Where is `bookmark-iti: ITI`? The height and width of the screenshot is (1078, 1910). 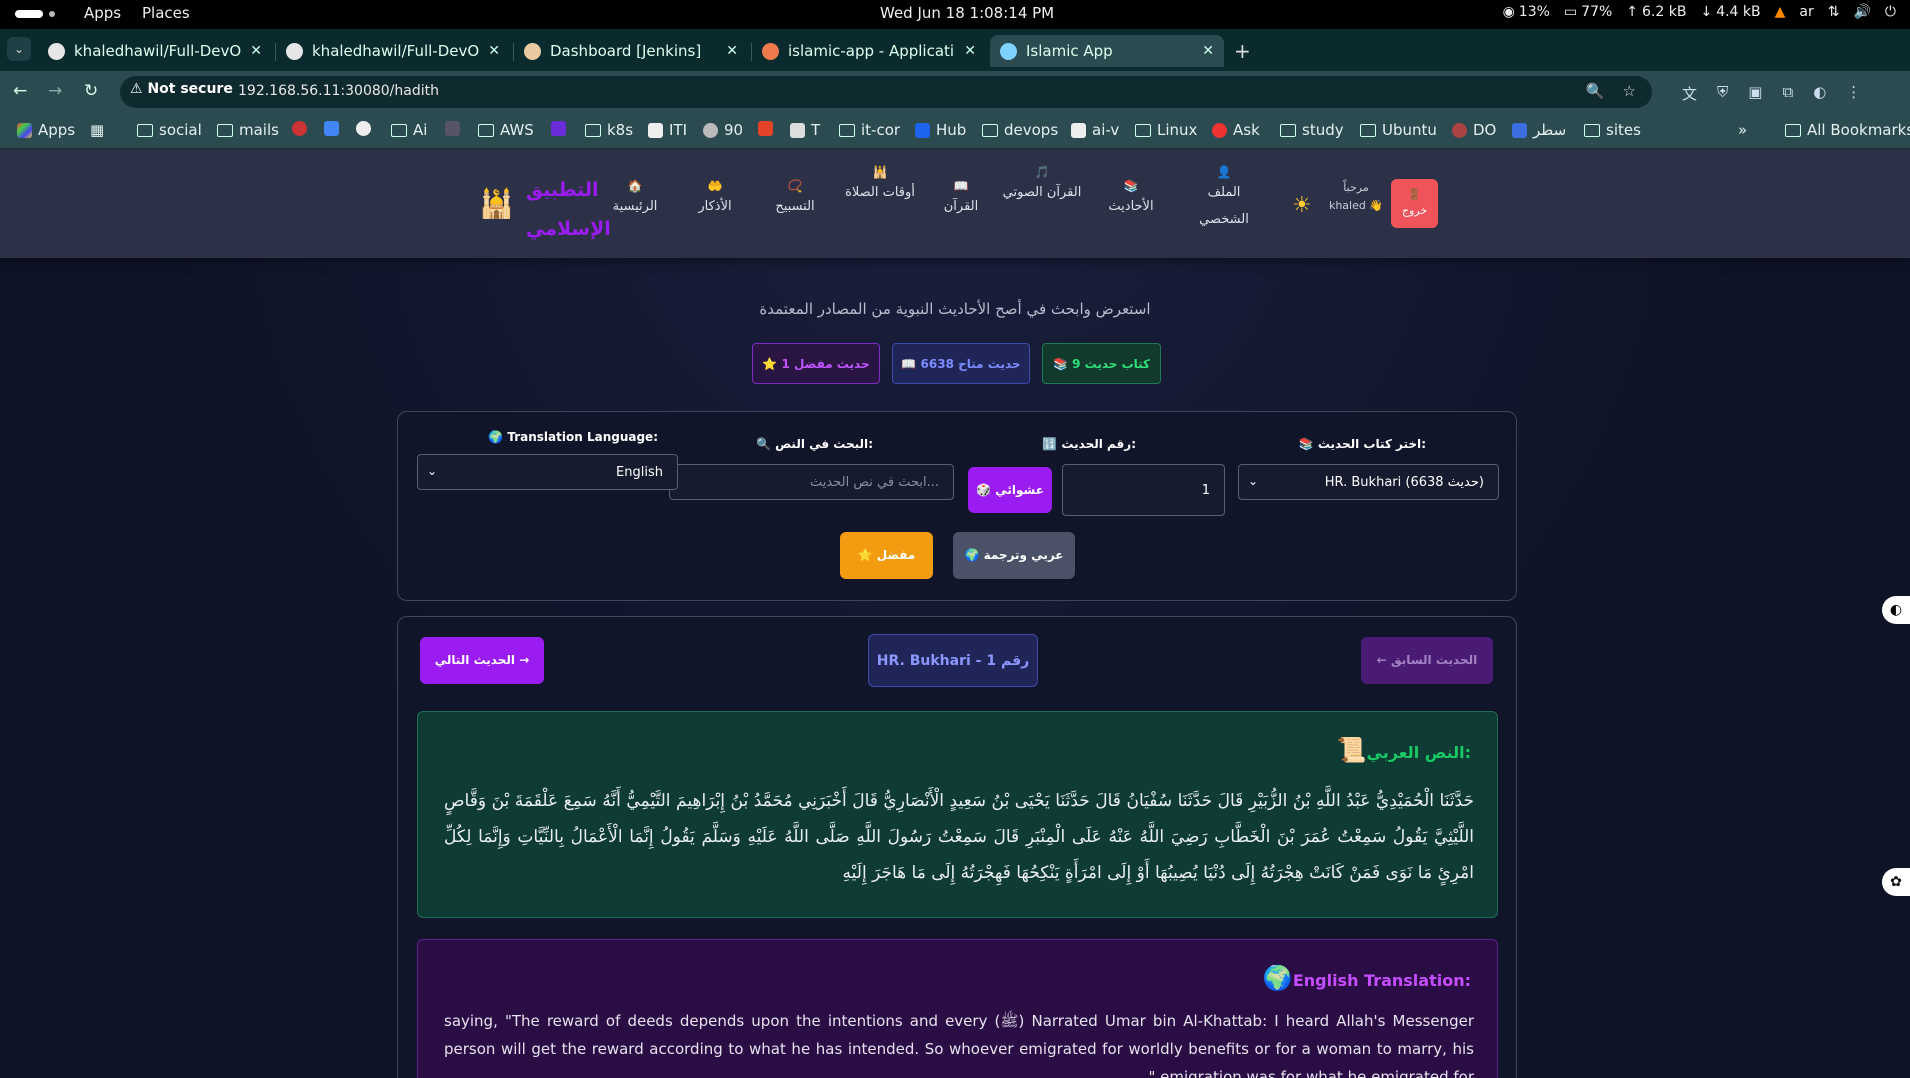 bookmark-iti: ITI is located at coordinates (667, 130).